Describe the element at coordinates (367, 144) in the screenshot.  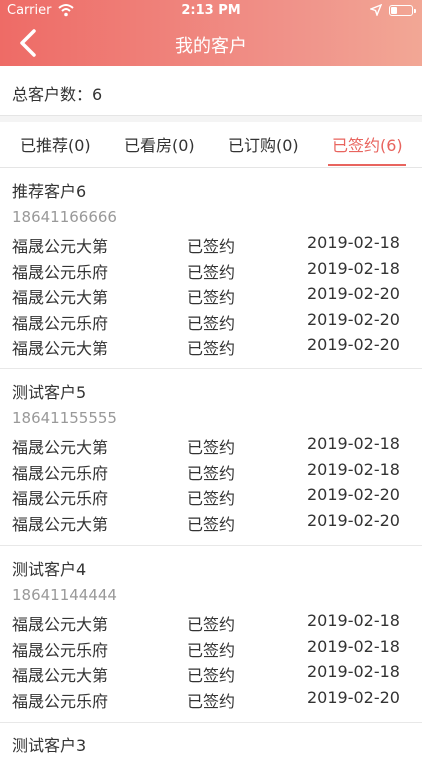
I see `tab-signed: 已签约(6)` at that location.